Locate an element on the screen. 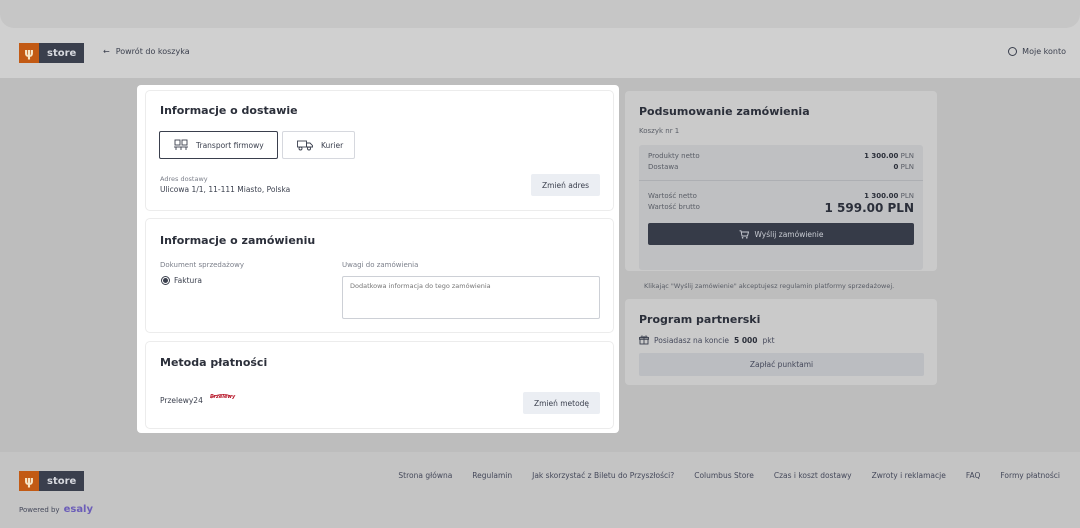 Image resolution: width=1080 pixels, height=528 pixels. logo-text: store is located at coordinates (62, 53).